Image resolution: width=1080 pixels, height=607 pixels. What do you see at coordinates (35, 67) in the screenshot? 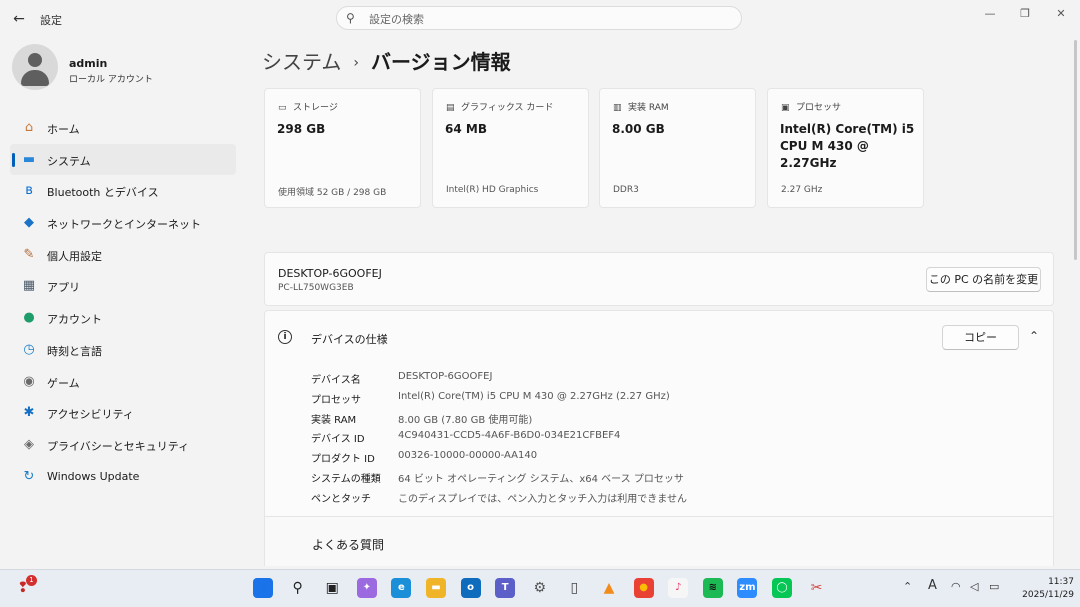
I see `avatar` at bounding box center [35, 67].